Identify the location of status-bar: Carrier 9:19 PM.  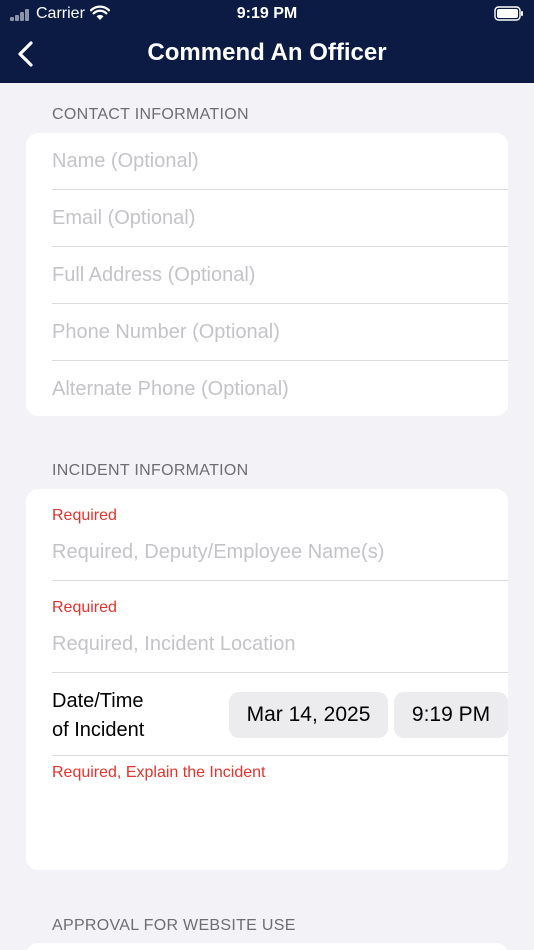
(267, 14).